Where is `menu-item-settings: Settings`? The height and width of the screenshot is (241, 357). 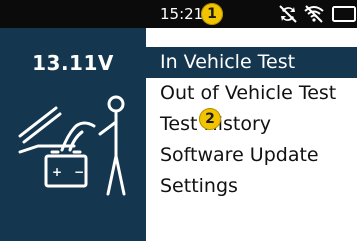 menu-item-settings: Settings is located at coordinates (251, 186).